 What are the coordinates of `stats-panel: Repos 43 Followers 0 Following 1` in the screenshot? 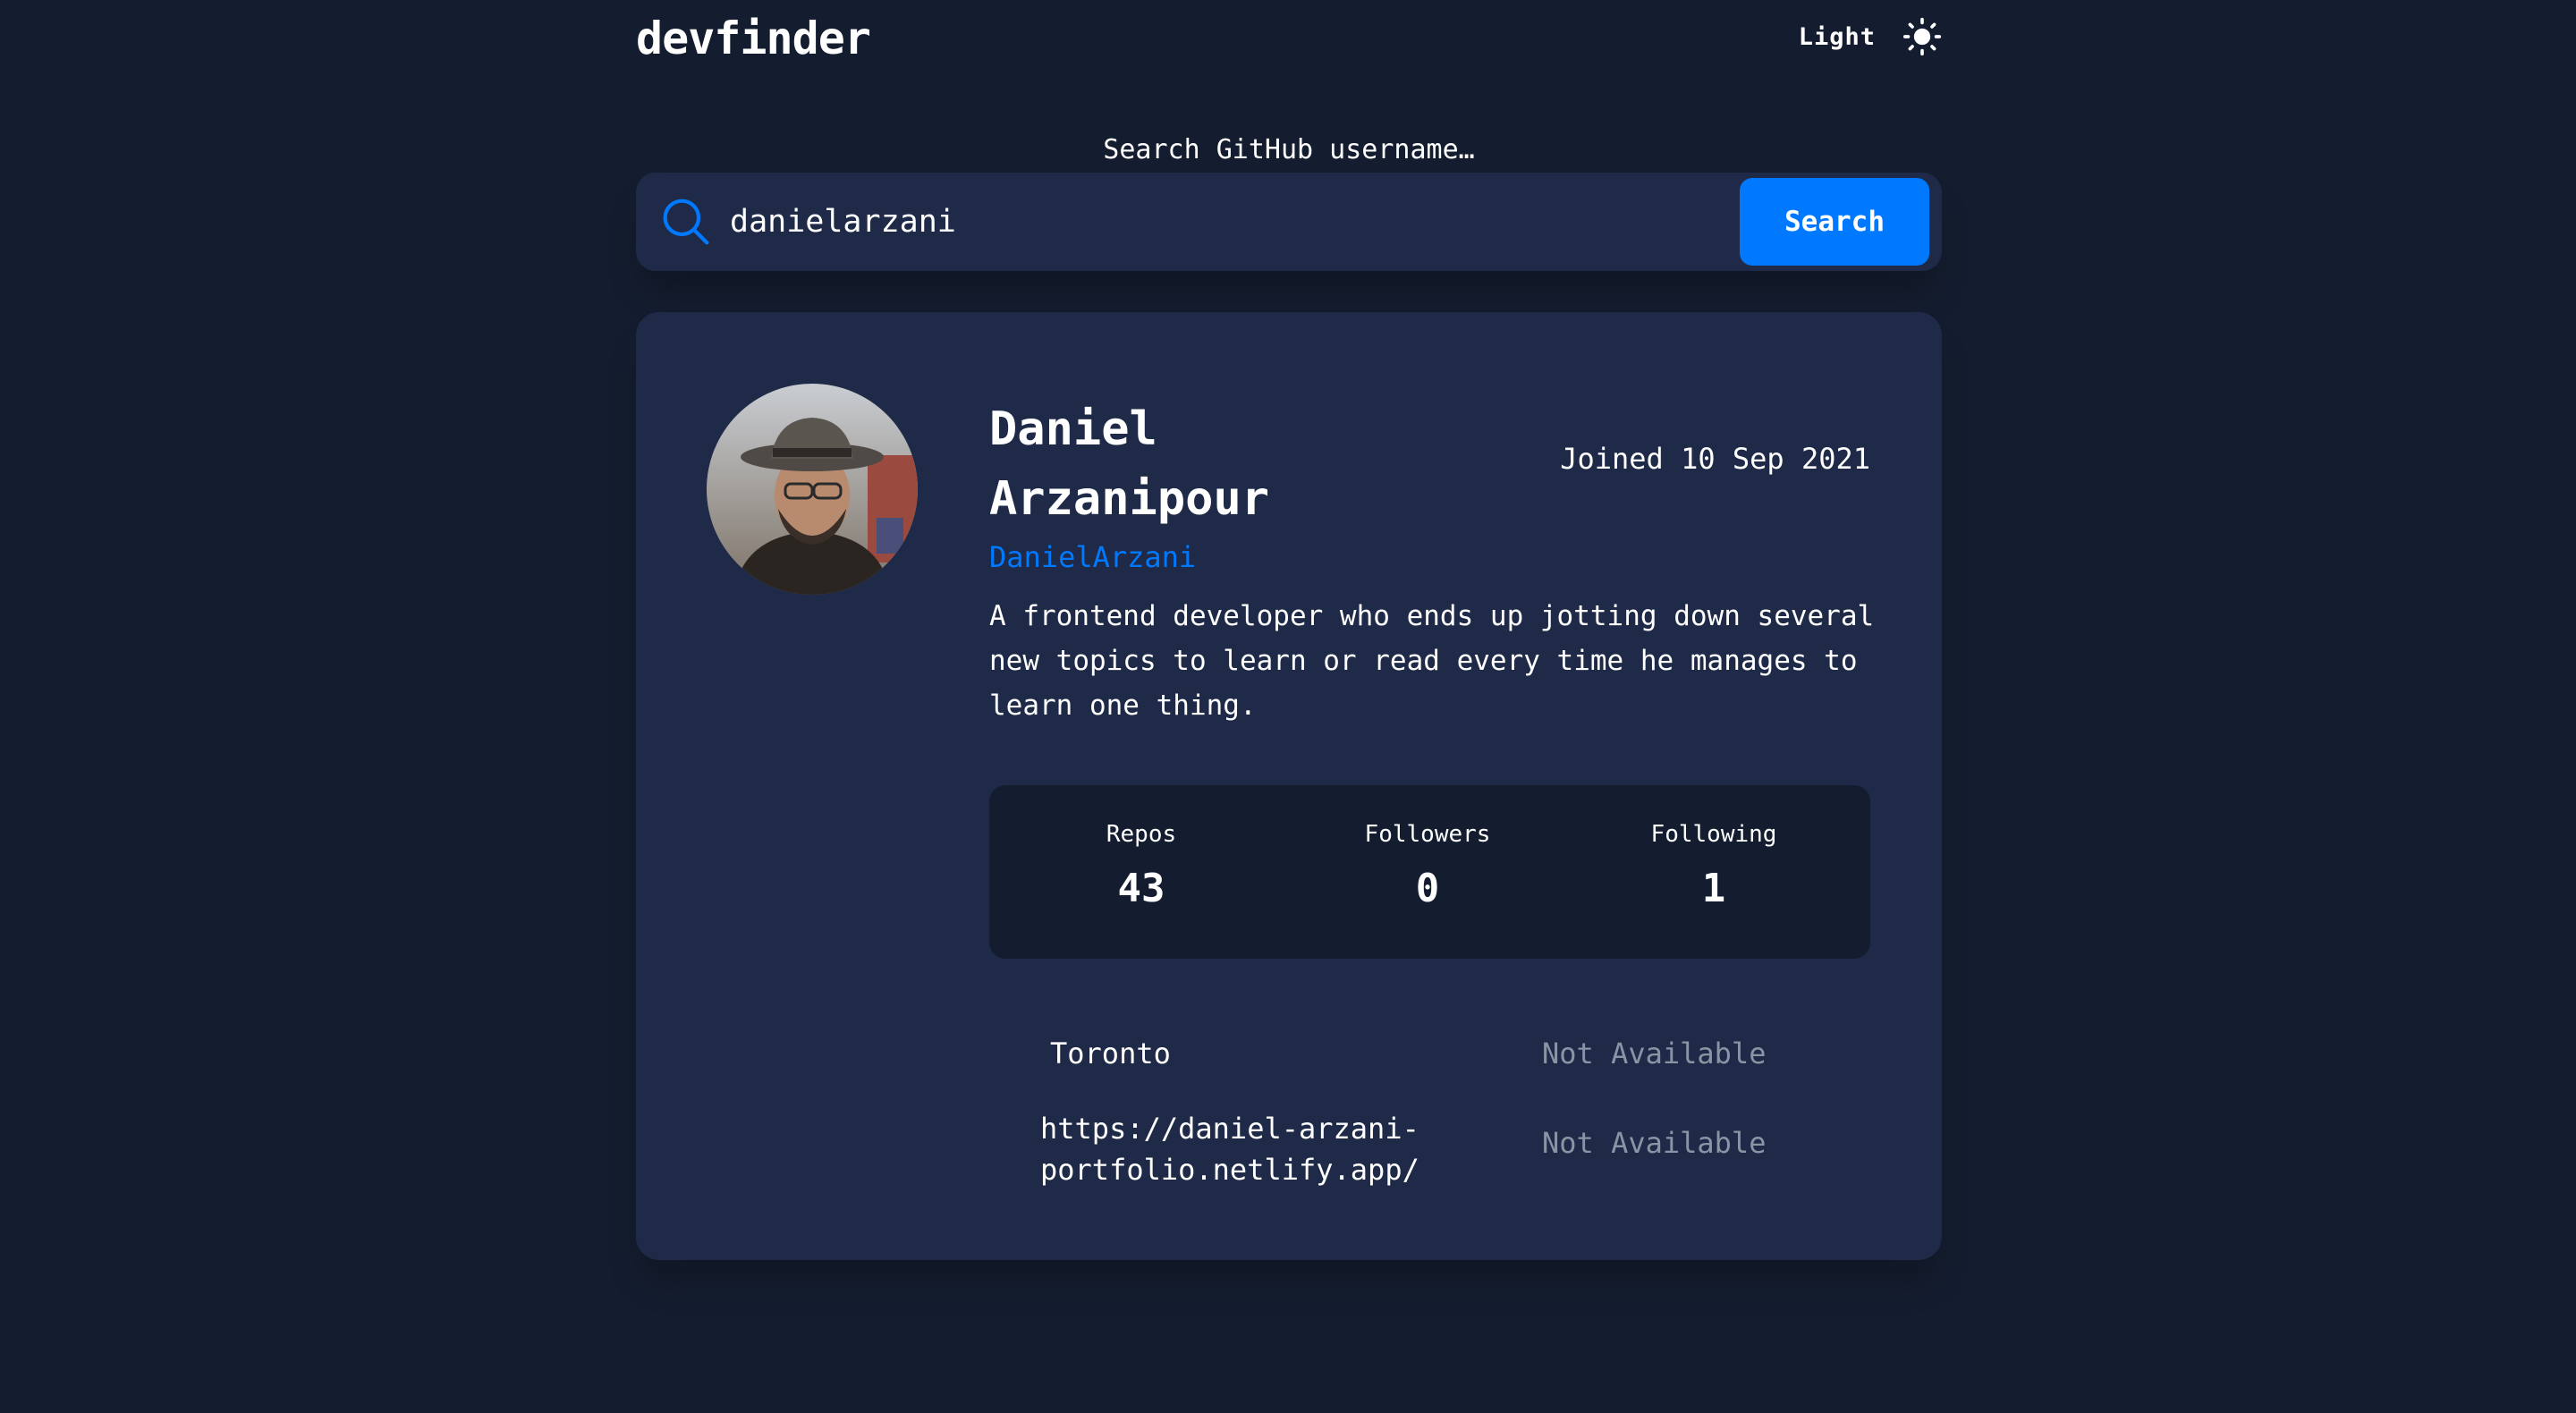 It's located at (1429, 872).